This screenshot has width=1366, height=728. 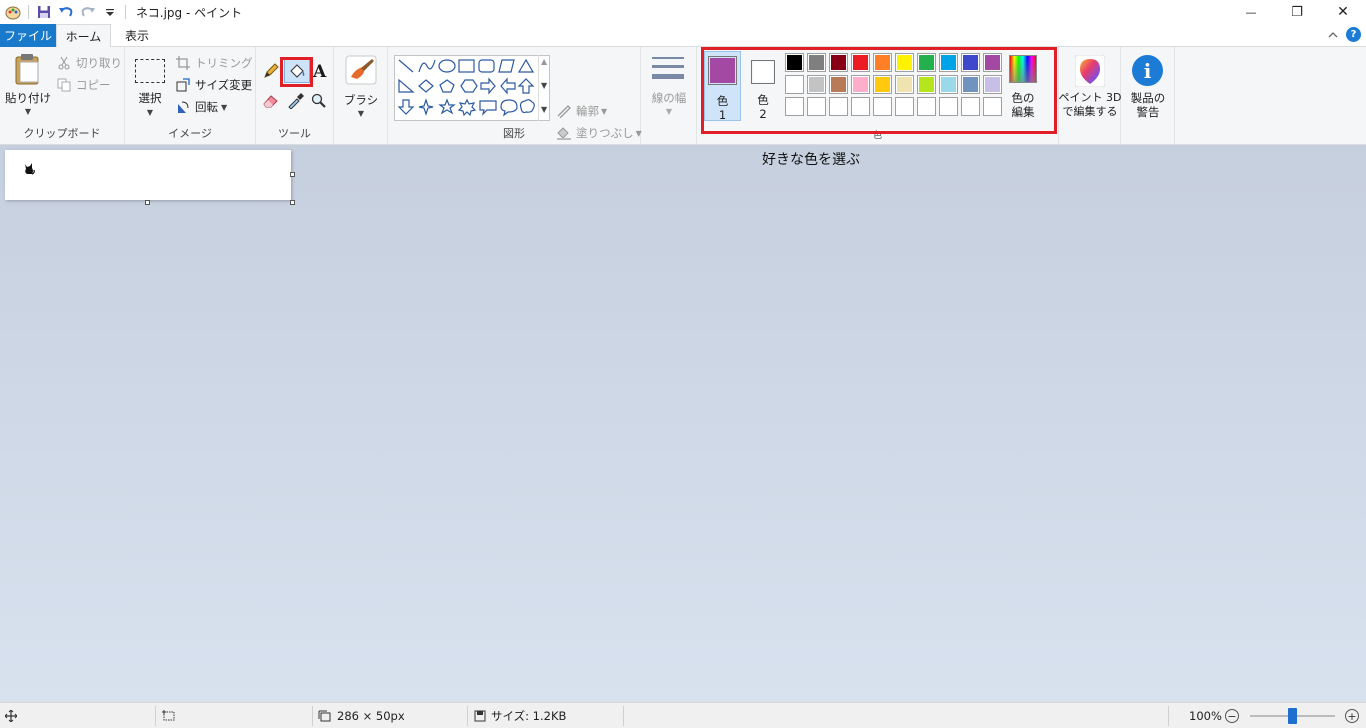 I want to click on size-line-thin, so click(x=668, y=58).